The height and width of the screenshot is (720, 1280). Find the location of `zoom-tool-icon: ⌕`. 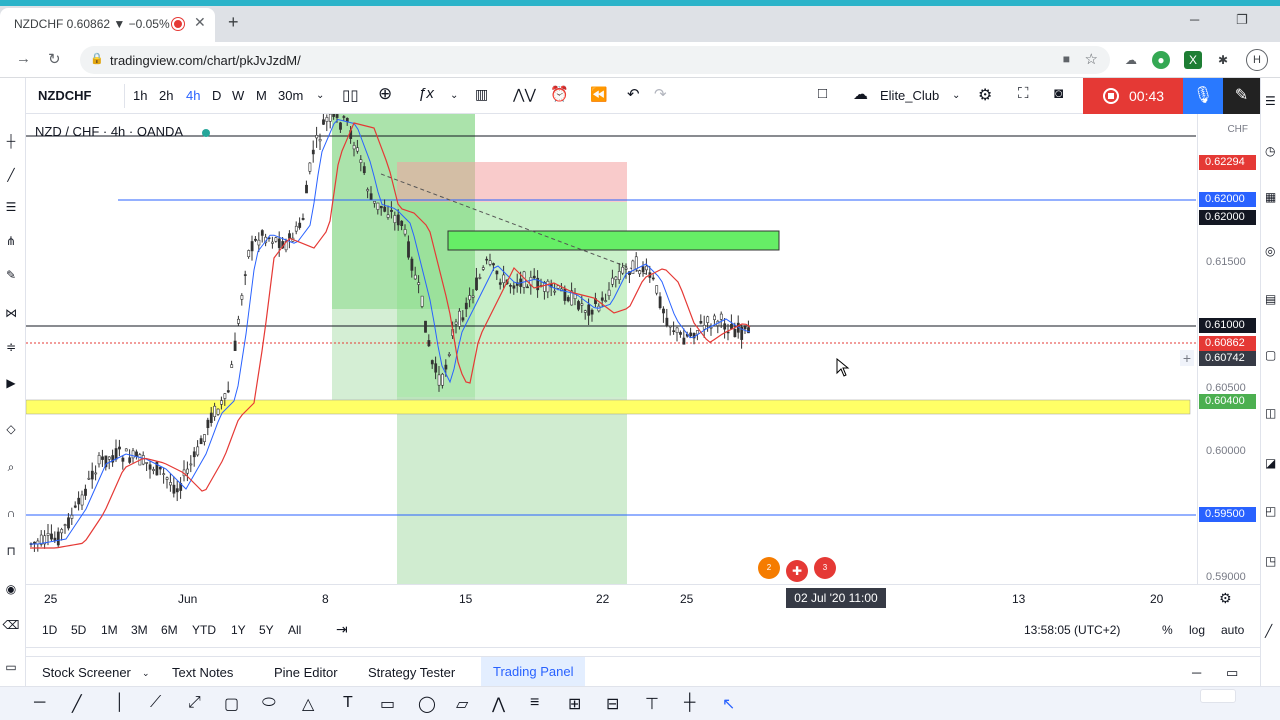

zoom-tool-icon: ⌕ is located at coordinates (11, 467).